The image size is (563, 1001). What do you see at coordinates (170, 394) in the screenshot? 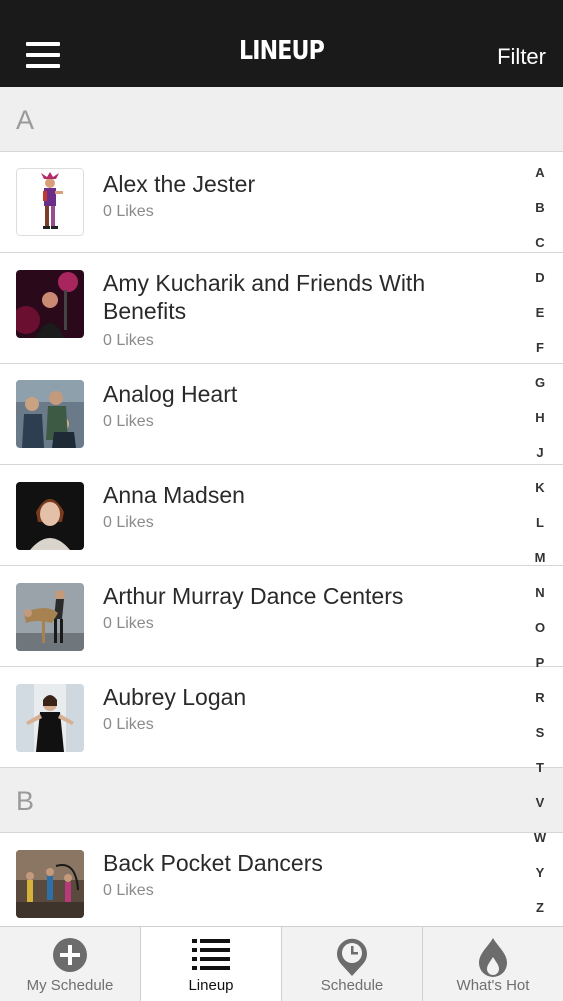
I see `artist-name: Analog Heart` at bounding box center [170, 394].